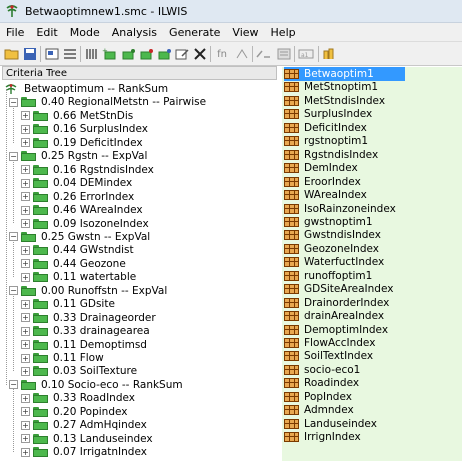  What do you see at coordinates (242, 54) in the screenshot?
I see `standardize-icon` at bounding box center [242, 54].